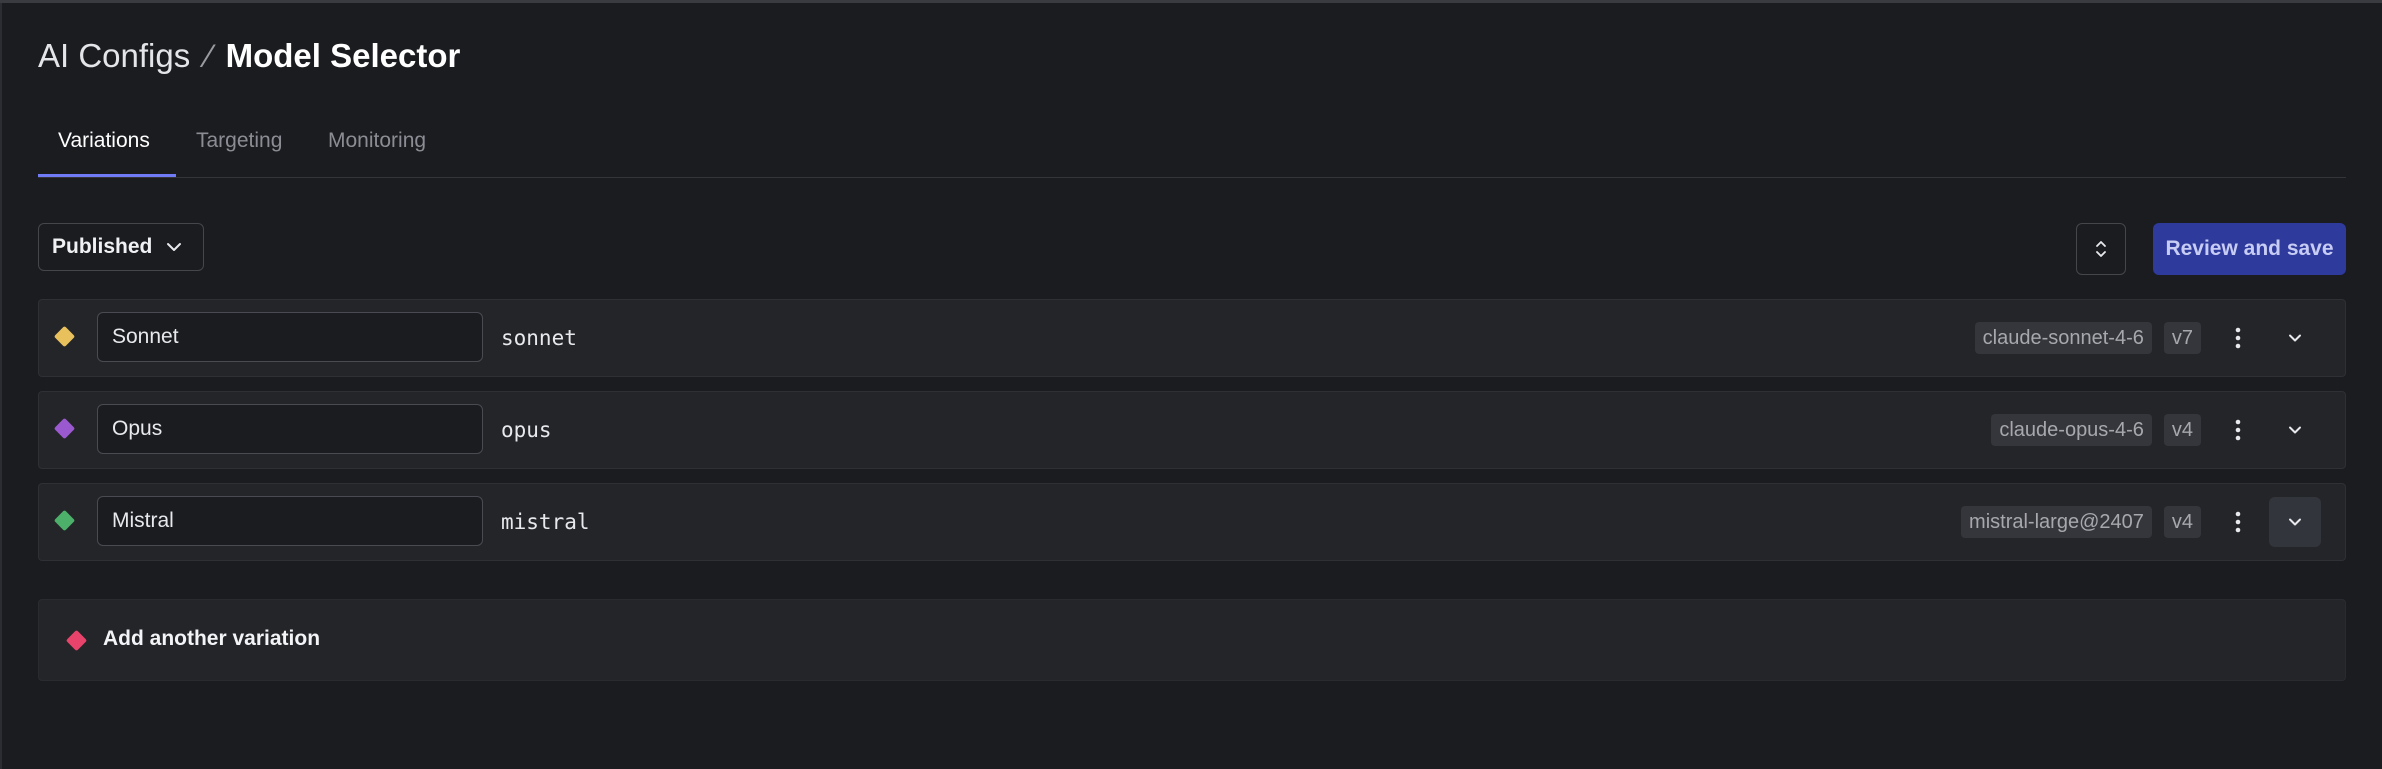 The width and height of the screenshot is (2382, 769). Describe the element at coordinates (107, 153) in the screenshot. I see `tab-variations: Variations` at that location.